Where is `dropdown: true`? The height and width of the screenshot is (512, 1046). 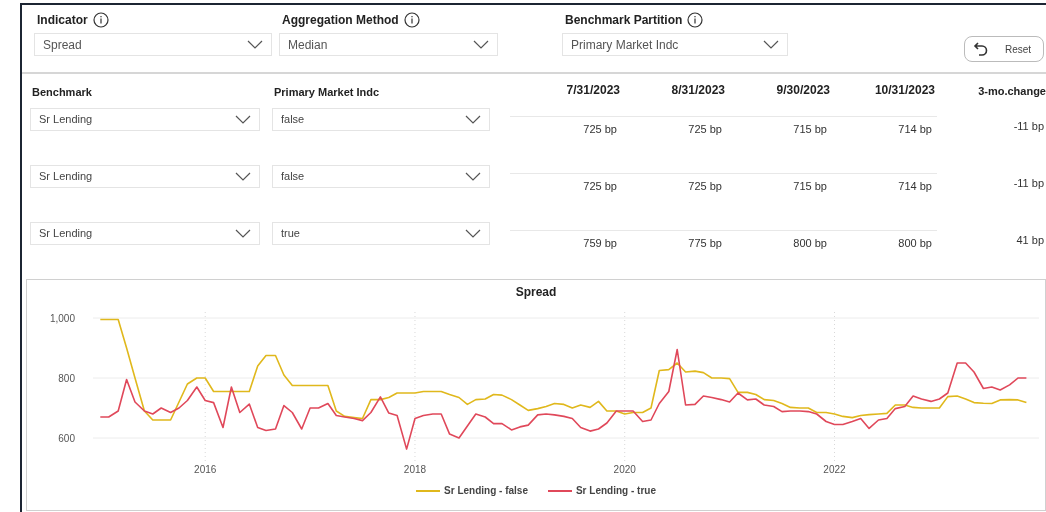 dropdown: true is located at coordinates (381, 233).